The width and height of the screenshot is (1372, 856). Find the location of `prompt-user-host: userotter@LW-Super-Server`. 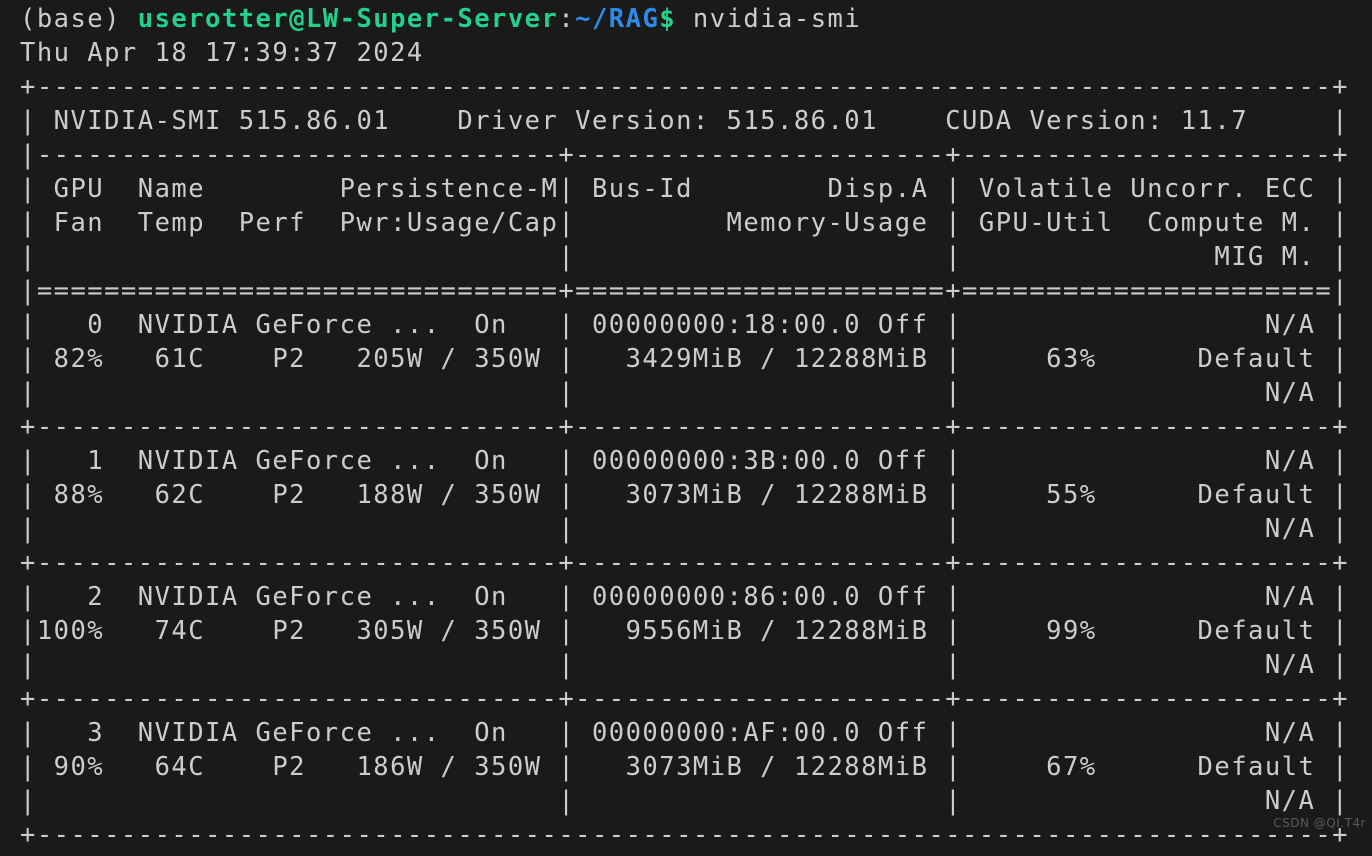

prompt-user-host: userotter@LW-Super-Server is located at coordinates (348, 19).